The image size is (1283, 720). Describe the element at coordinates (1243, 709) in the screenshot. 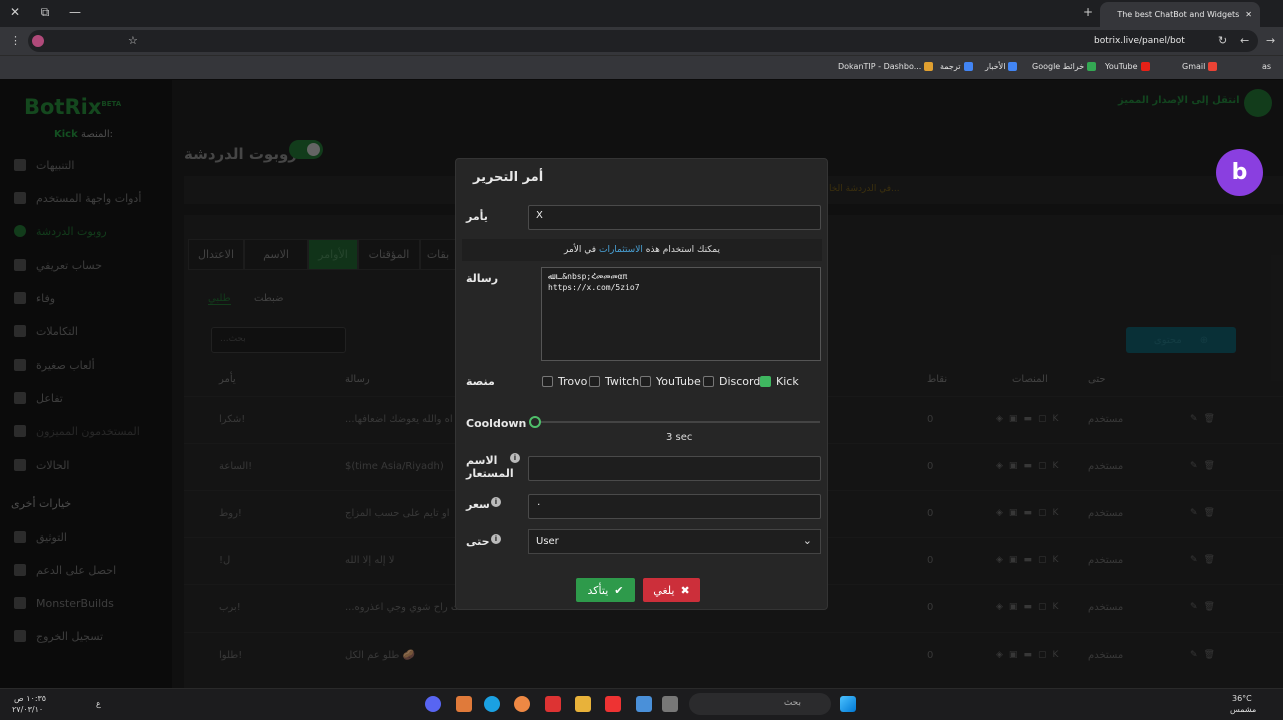

I see `weather-desc: مشمس` at that location.